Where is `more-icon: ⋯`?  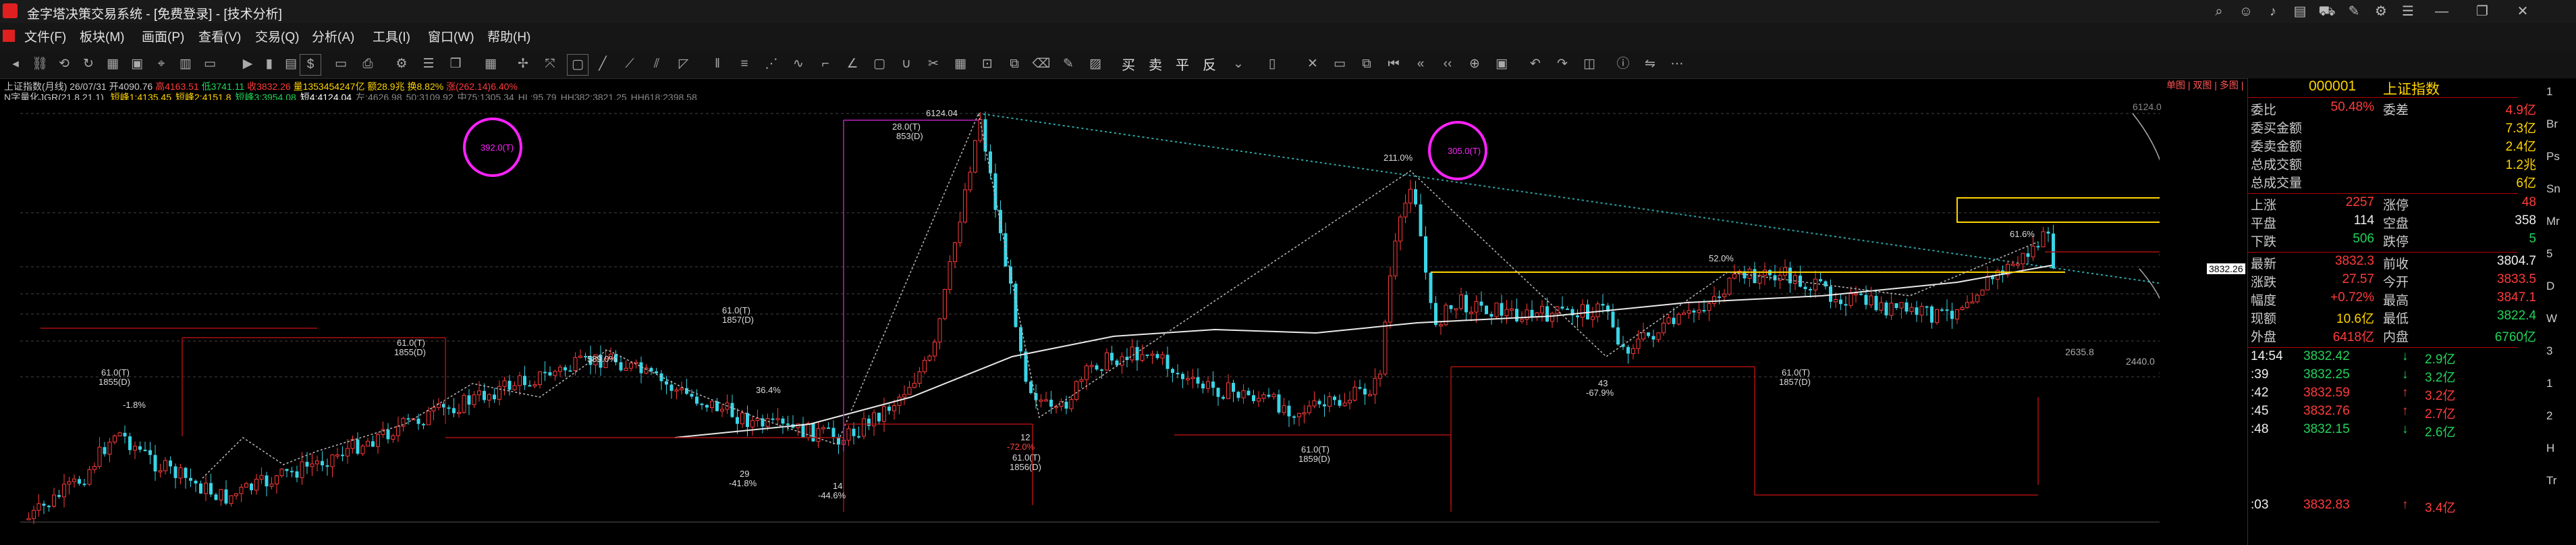 more-icon: ⋯ is located at coordinates (1677, 64).